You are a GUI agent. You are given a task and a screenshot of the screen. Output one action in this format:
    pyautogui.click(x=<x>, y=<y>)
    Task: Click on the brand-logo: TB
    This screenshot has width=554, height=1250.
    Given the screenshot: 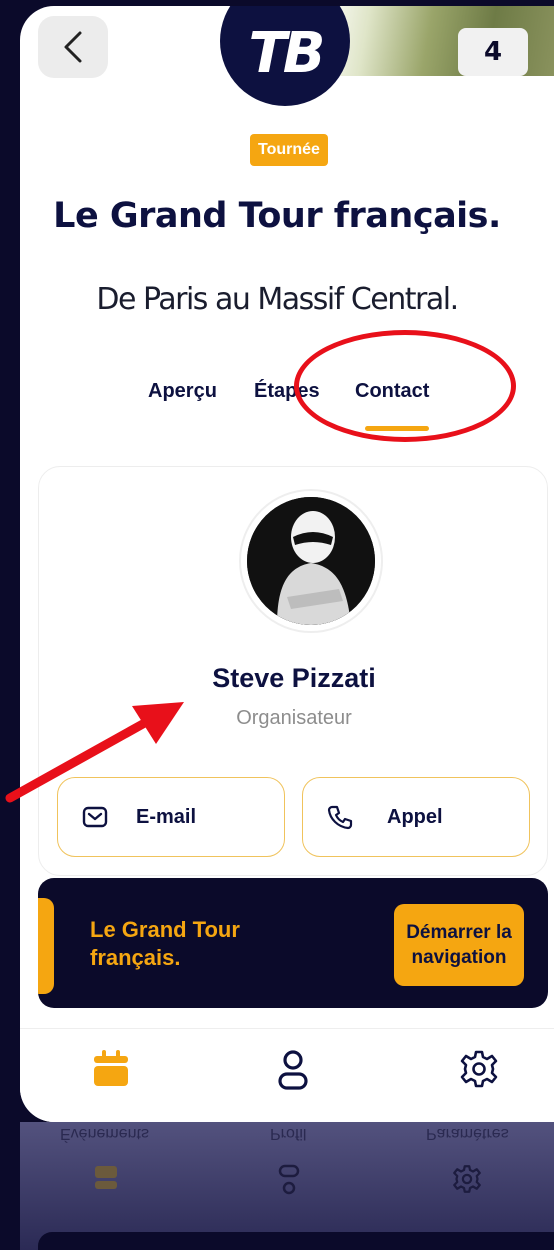 What is the action you would take?
    pyautogui.click(x=285, y=56)
    